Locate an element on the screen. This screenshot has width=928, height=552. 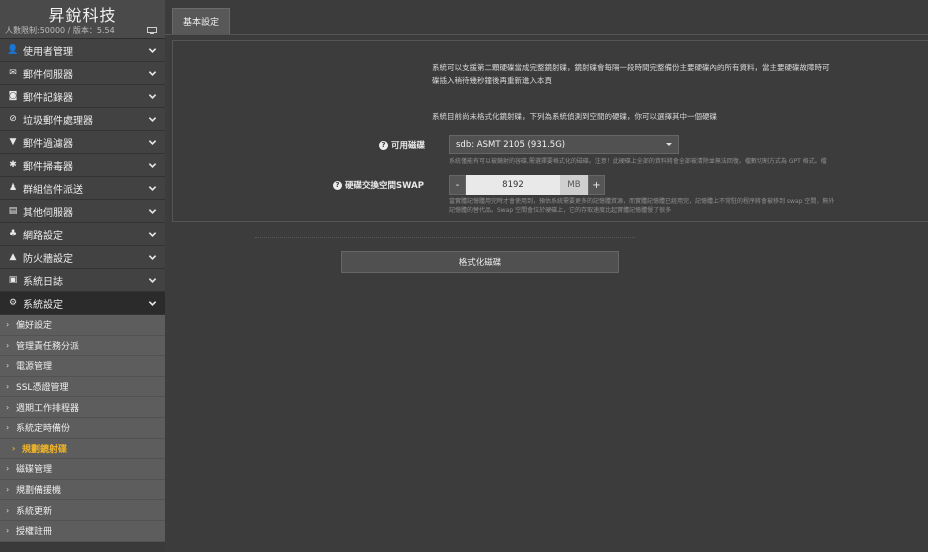
swap-increment-button: + is located at coordinates (596, 185).